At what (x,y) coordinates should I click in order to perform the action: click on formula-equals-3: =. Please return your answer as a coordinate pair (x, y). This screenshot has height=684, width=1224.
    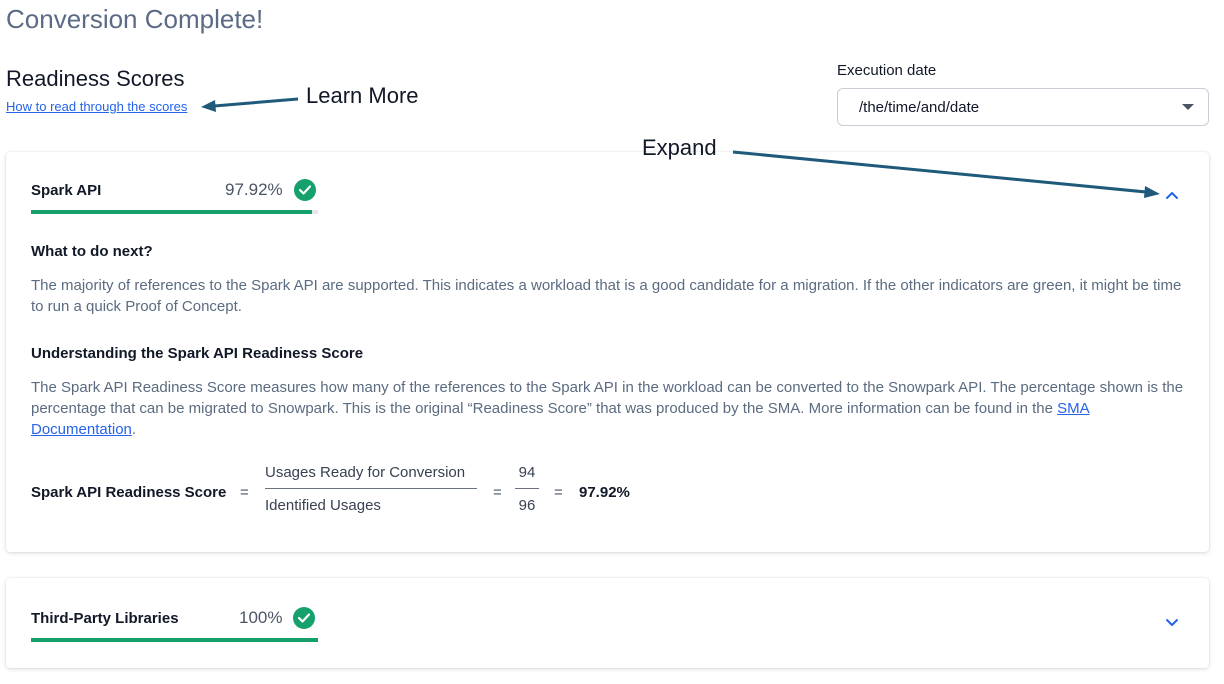
    Looking at the image, I should click on (558, 492).